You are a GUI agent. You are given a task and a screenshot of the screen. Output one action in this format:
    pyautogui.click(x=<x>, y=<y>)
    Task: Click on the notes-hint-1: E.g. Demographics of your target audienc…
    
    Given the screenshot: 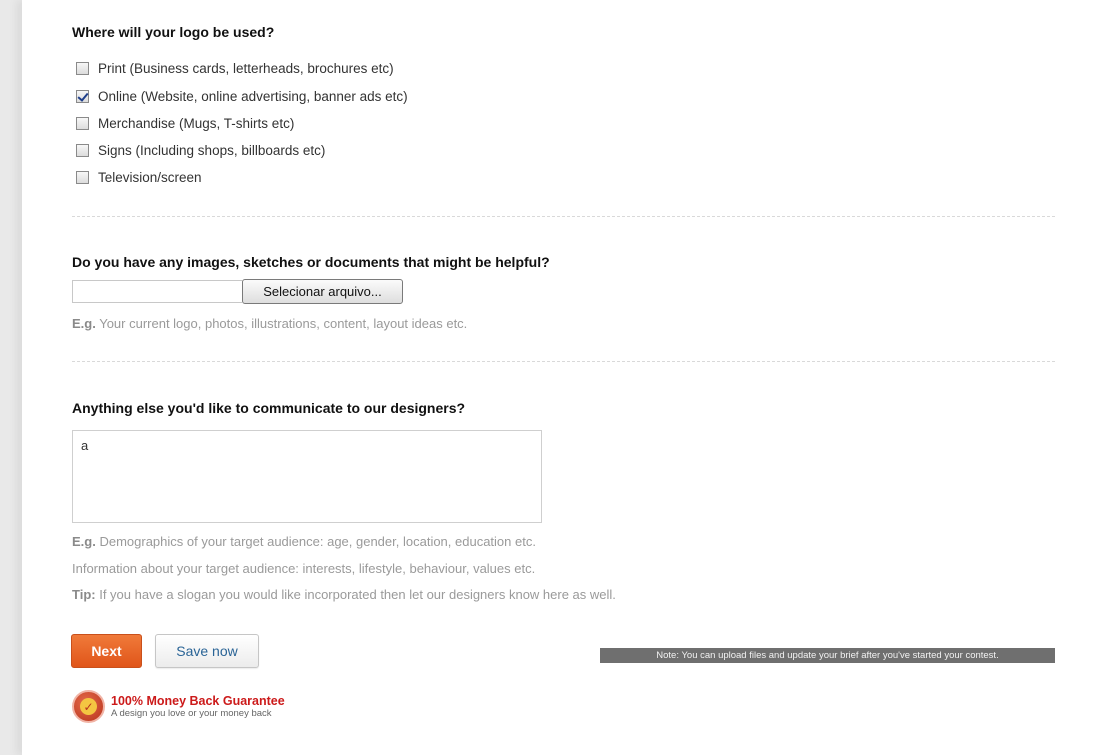 What is the action you would take?
    pyautogui.click(x=304, y=541)
    